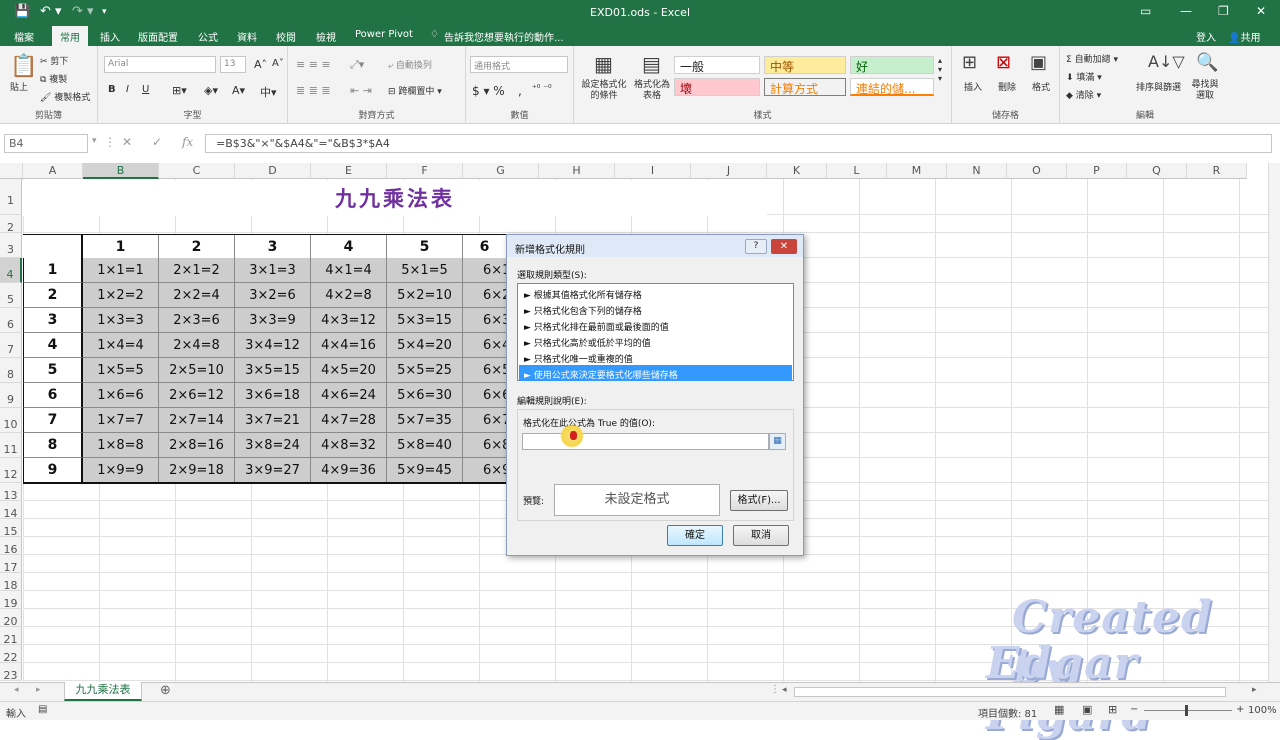 The height and width of the screenshot is (740, 1280). What do you see at coordinates (53, 78) in the screenshot?
I see `copy-button: ⧉ 複製` at bounding box center [53, 78].